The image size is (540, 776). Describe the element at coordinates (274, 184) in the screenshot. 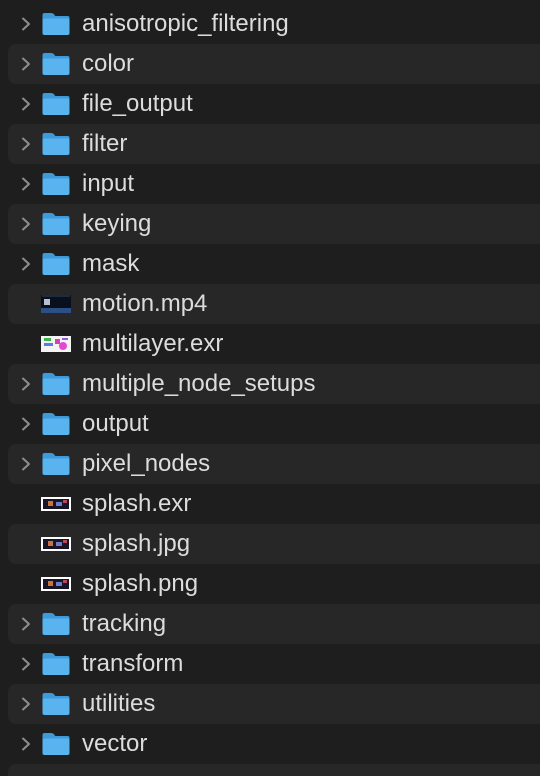

I see `folder-row-input: input` at that location.